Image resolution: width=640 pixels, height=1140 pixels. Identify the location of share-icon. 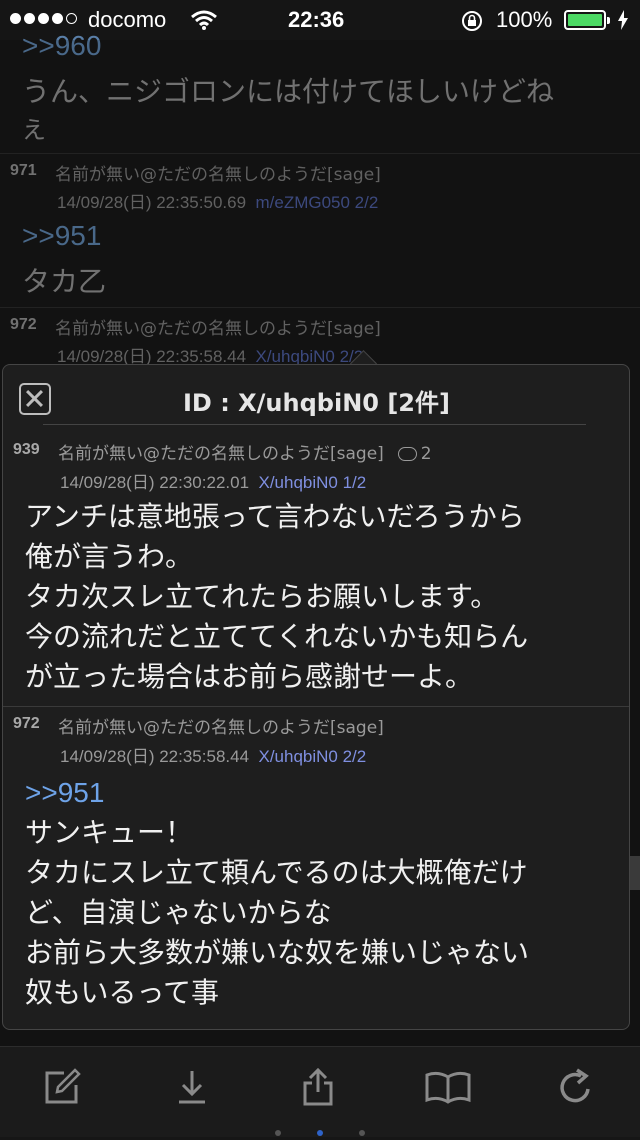
(318, 1087).